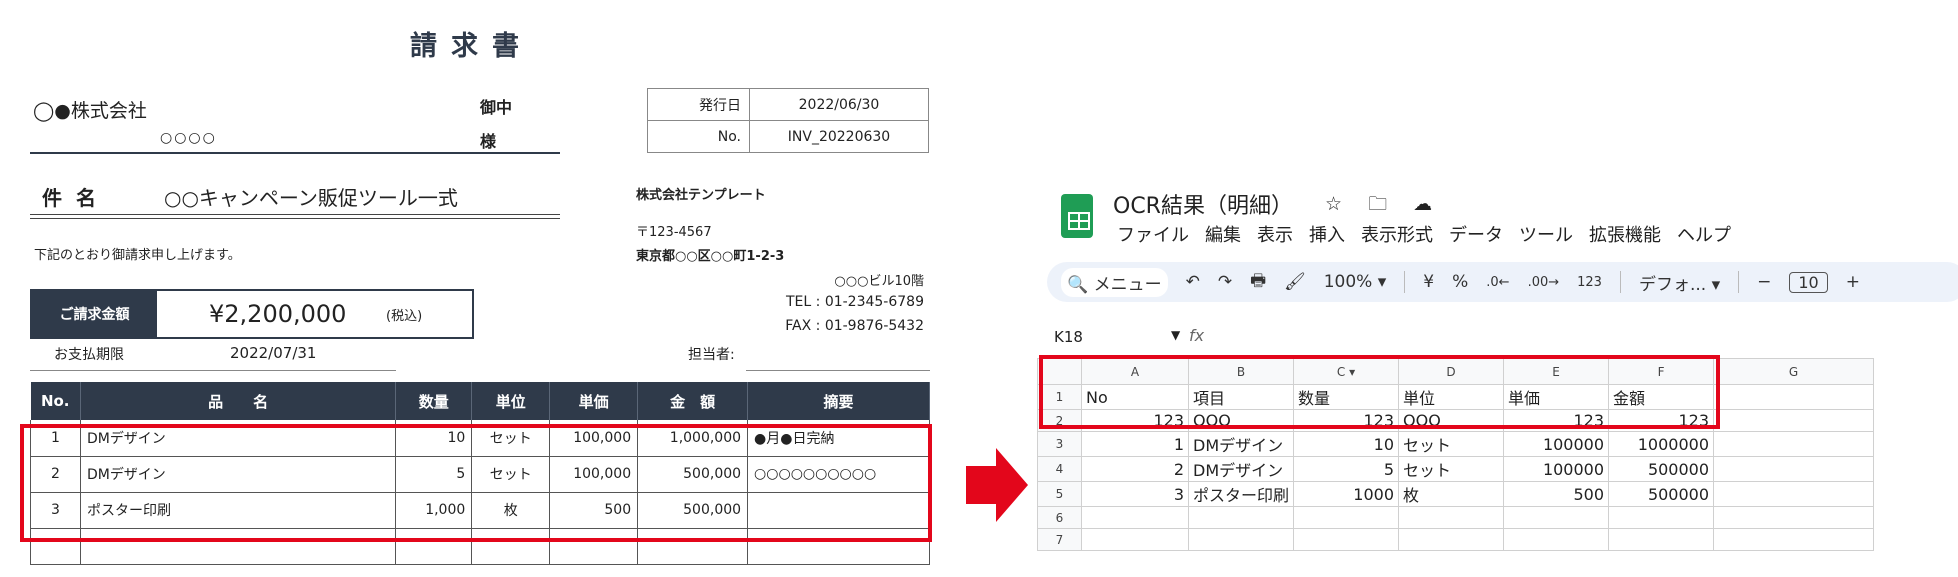  I want to click on table-row: 5 3 ポスター印刷 1000 枚 500 500000, so click(1456, 494).